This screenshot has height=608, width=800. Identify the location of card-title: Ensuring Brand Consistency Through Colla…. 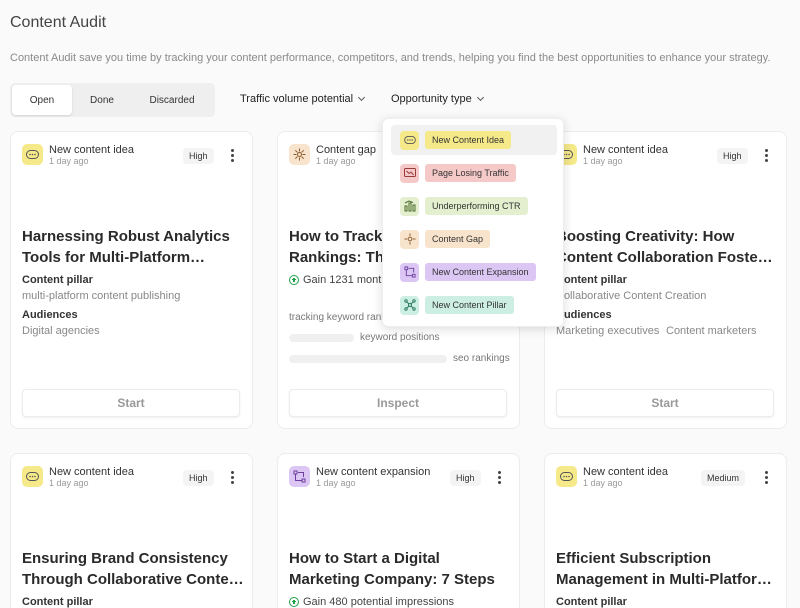
(133, 569).